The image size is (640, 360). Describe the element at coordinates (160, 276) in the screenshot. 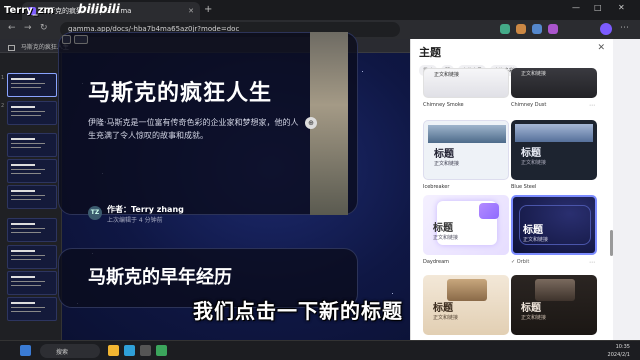

I see `next-card-title: 马斯克的早年经历` at that location.